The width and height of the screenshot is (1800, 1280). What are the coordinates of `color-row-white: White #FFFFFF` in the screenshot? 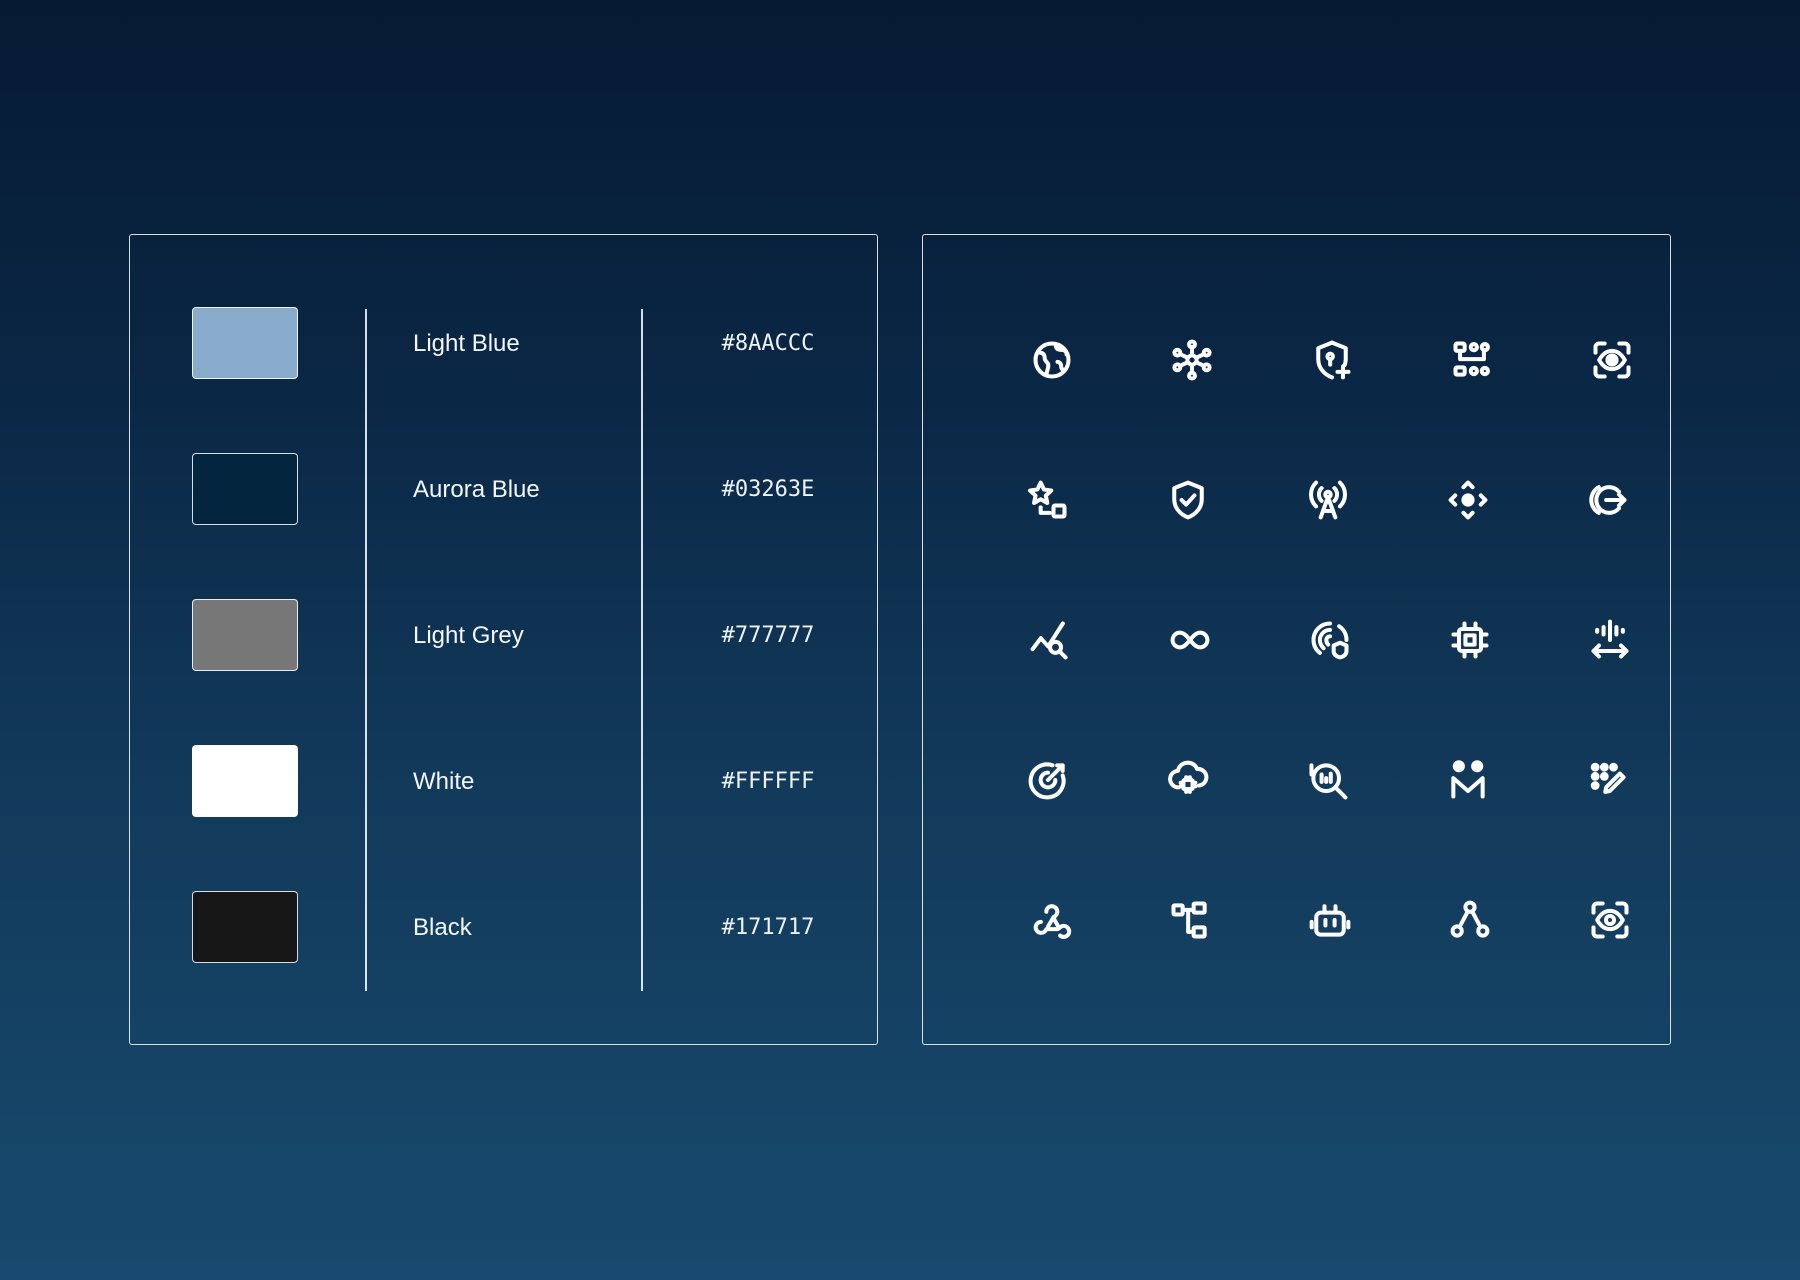 It's located at (503, 782).